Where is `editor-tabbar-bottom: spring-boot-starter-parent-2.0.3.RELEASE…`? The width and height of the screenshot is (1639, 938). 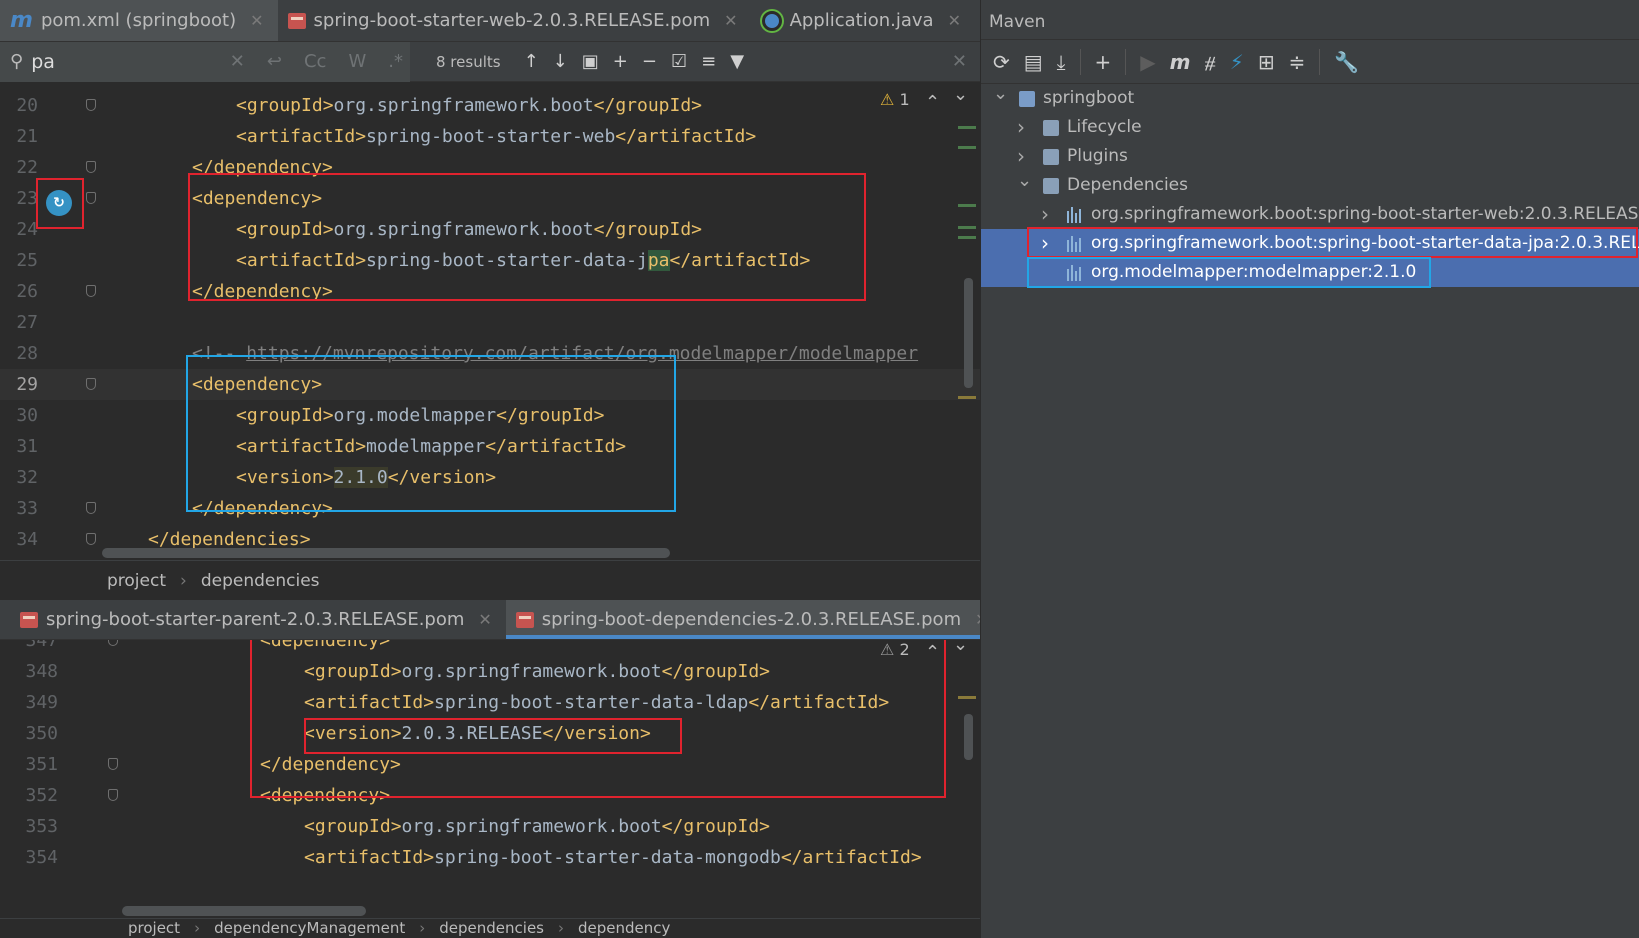
editor-tabbar-bottom: spring-boot-starter-parent-2.0.3.RELEASE… is located at coordinates (501, 620).